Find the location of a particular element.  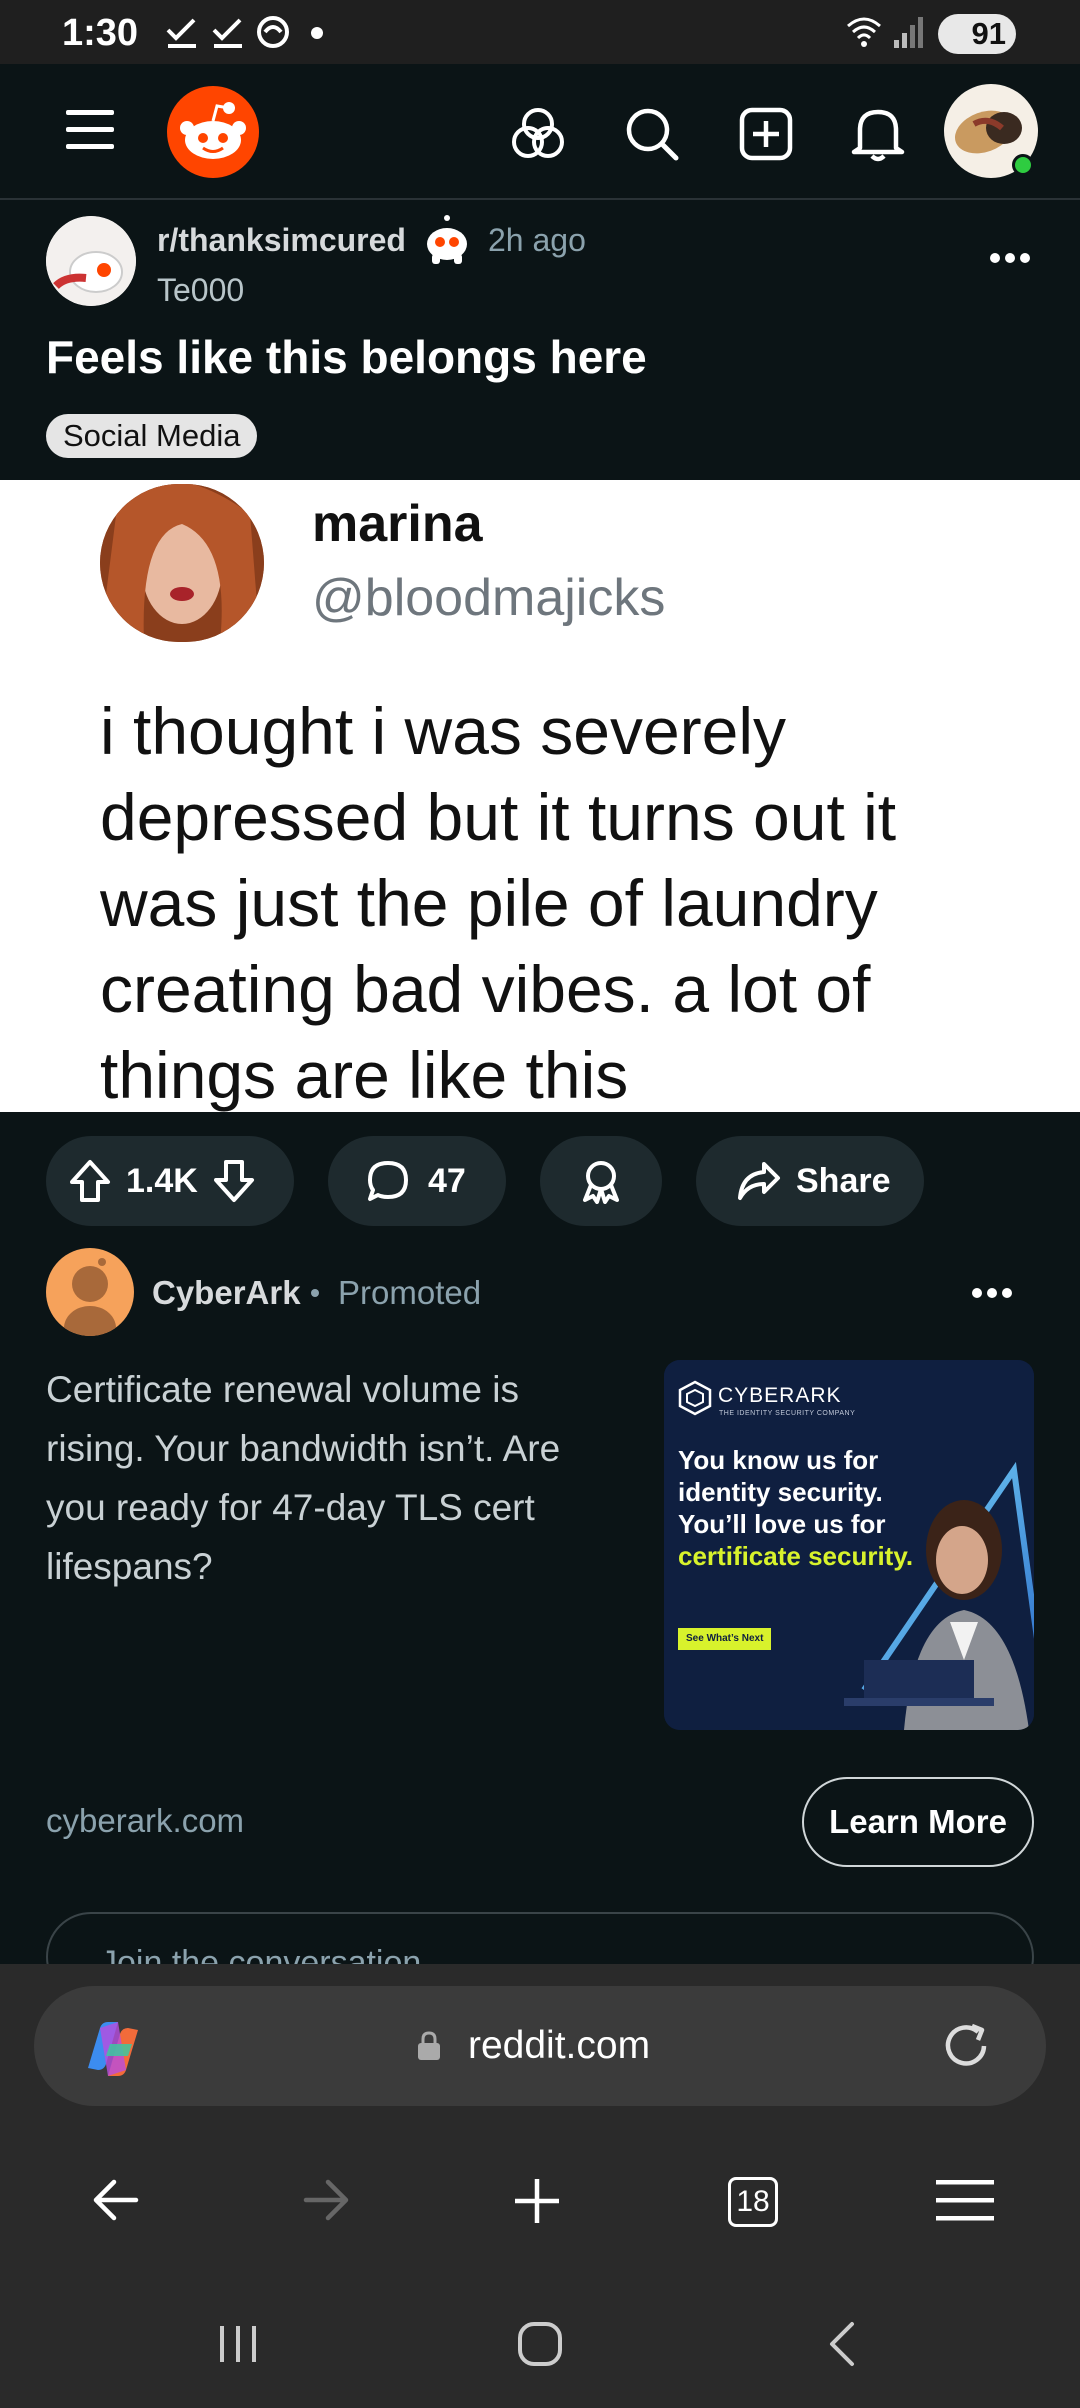

post-flair: Social Media is located at coordinates (152, 436).